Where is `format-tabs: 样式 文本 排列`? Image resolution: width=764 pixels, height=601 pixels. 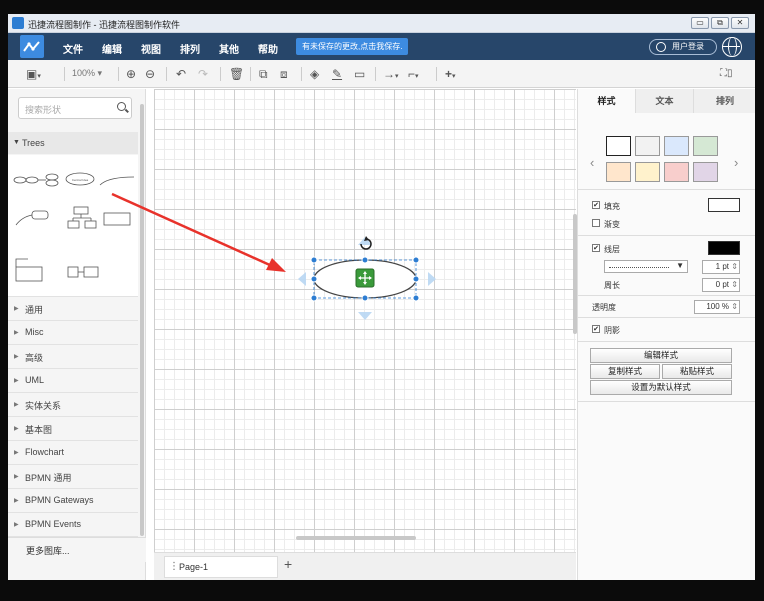
format-tabs: 样式 文本 排列 is located at coordinates (666, 101).